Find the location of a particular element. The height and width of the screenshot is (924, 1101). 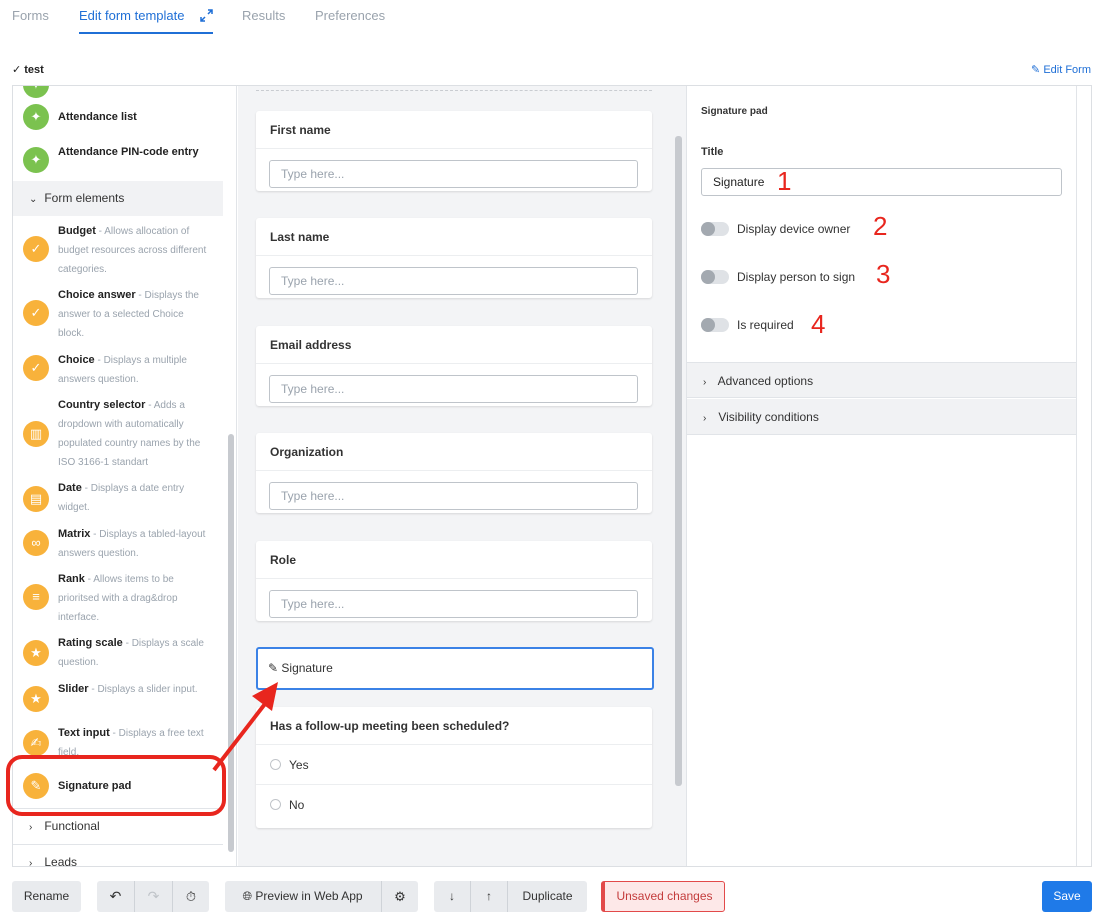

radio-option-no: No is located at coordinates (454, 805).